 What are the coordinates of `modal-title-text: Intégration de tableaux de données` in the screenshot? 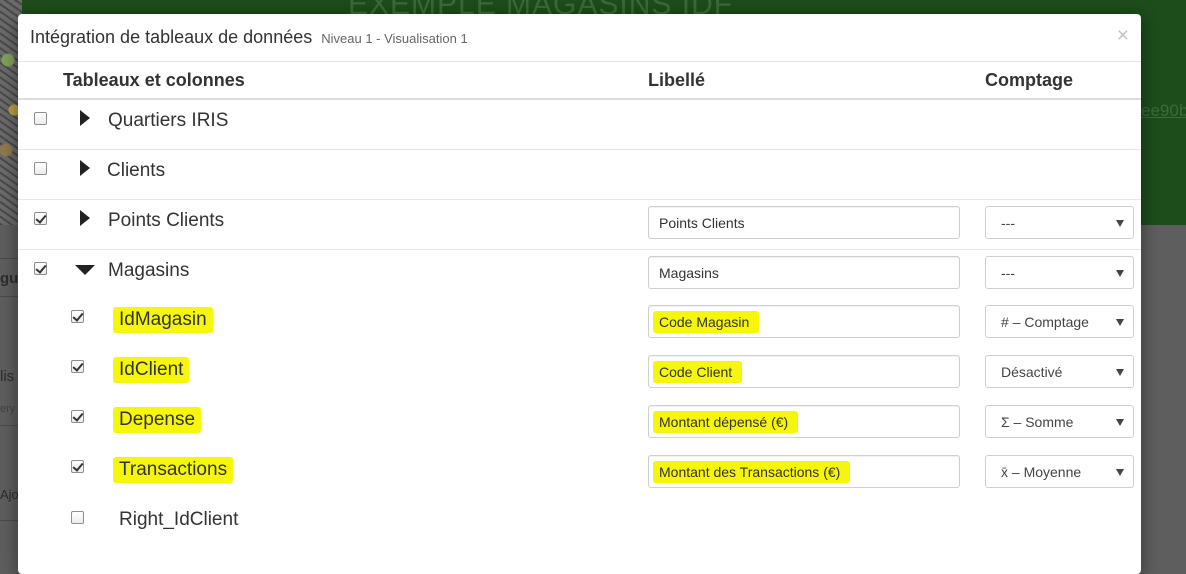 It's located at (171, 37).